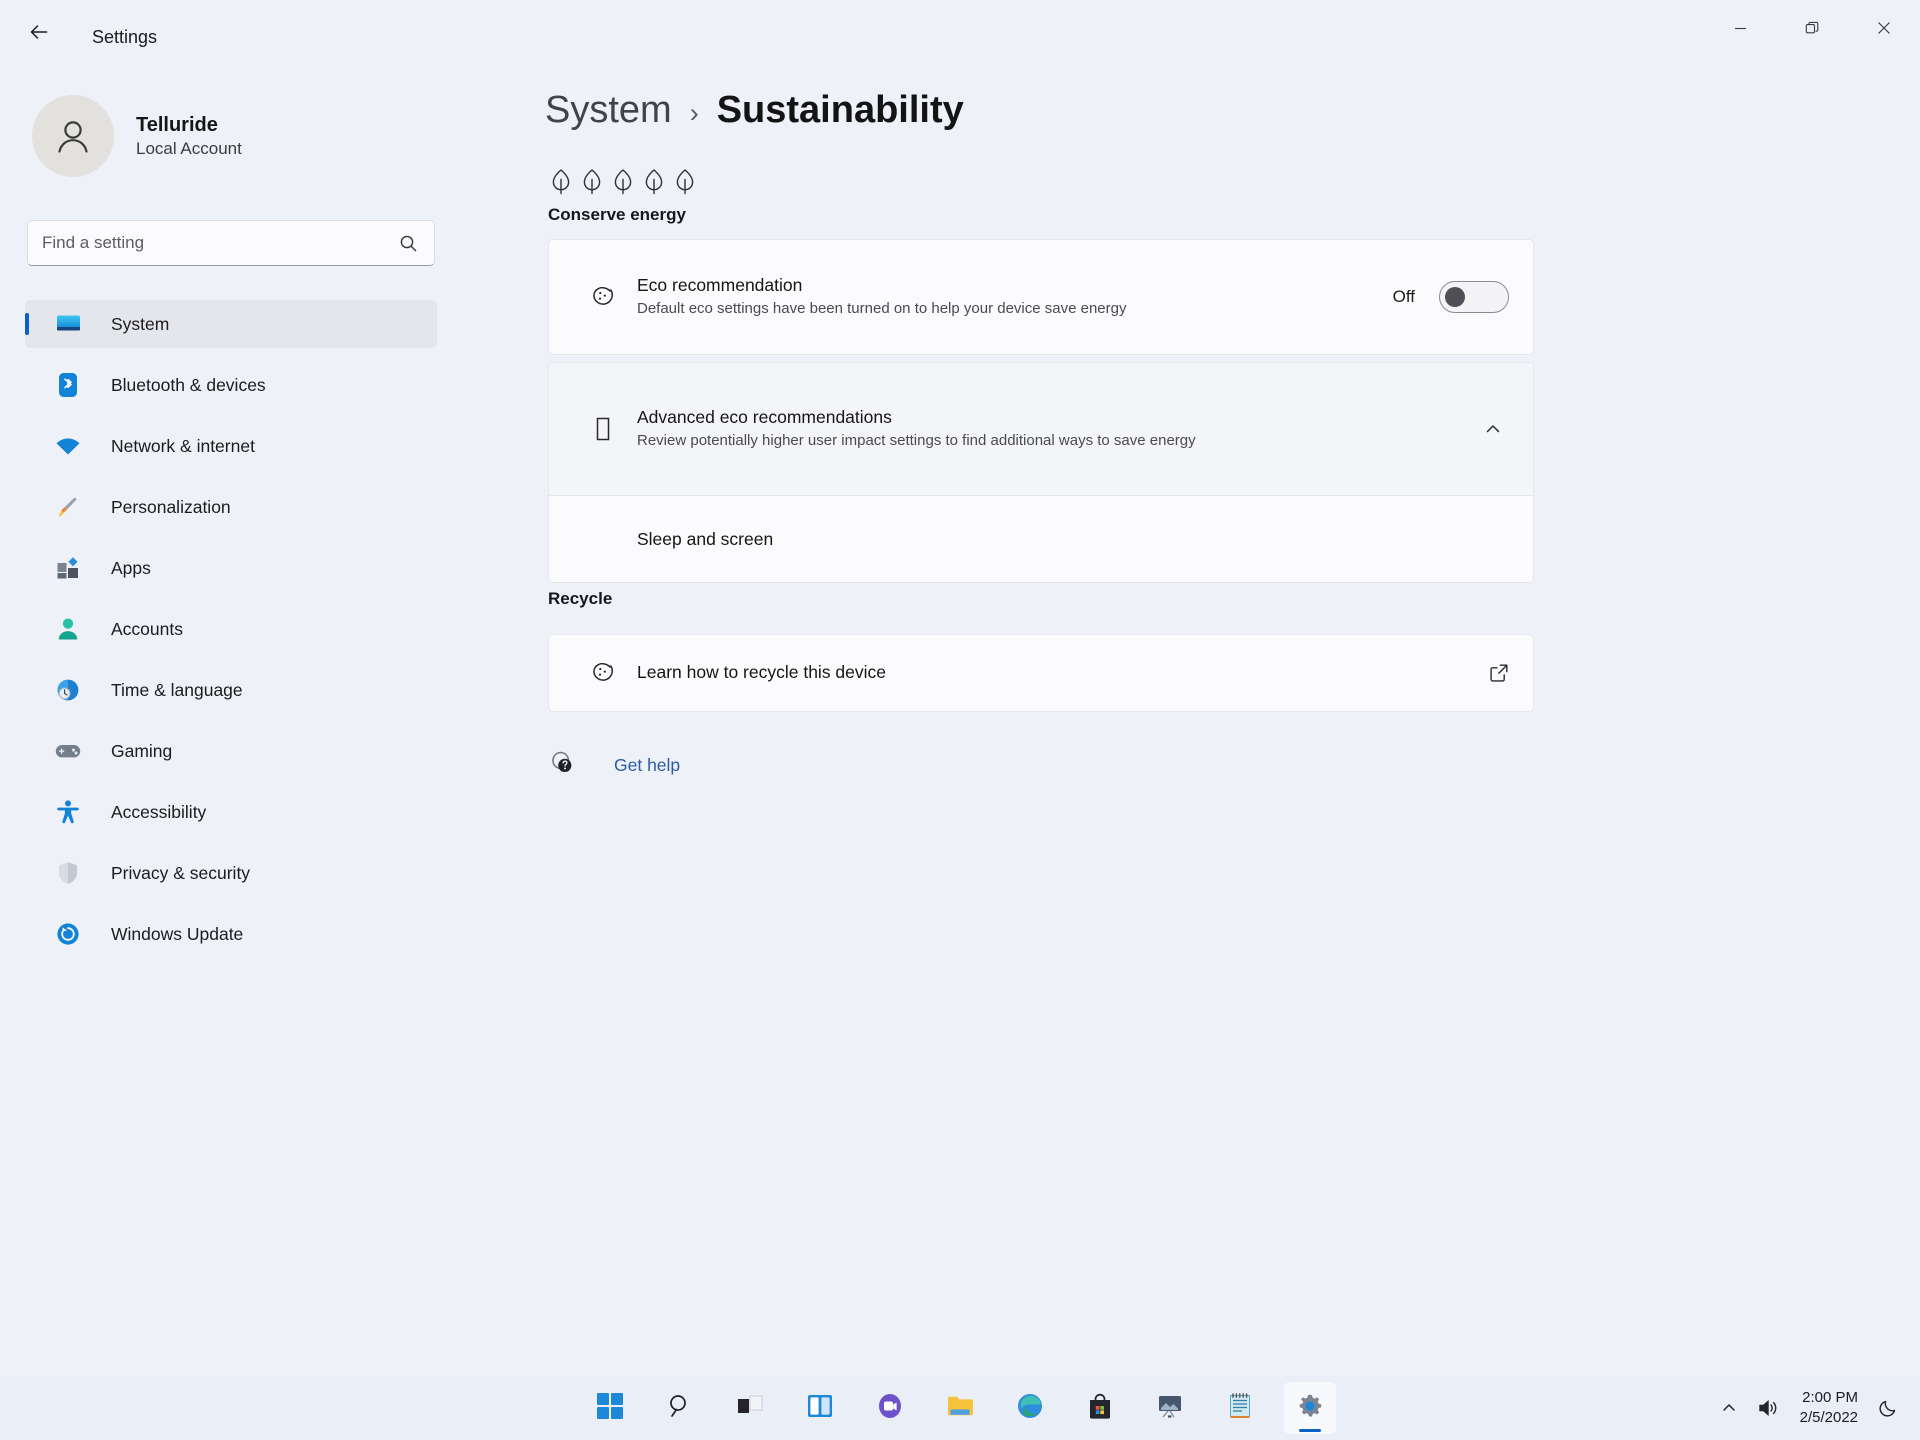 Image resolution: width=1920 pixels, height=1440 pixels. Describe the element at coordinates (1170, 1408) in the screenshot. I see `photos-button` at that location.